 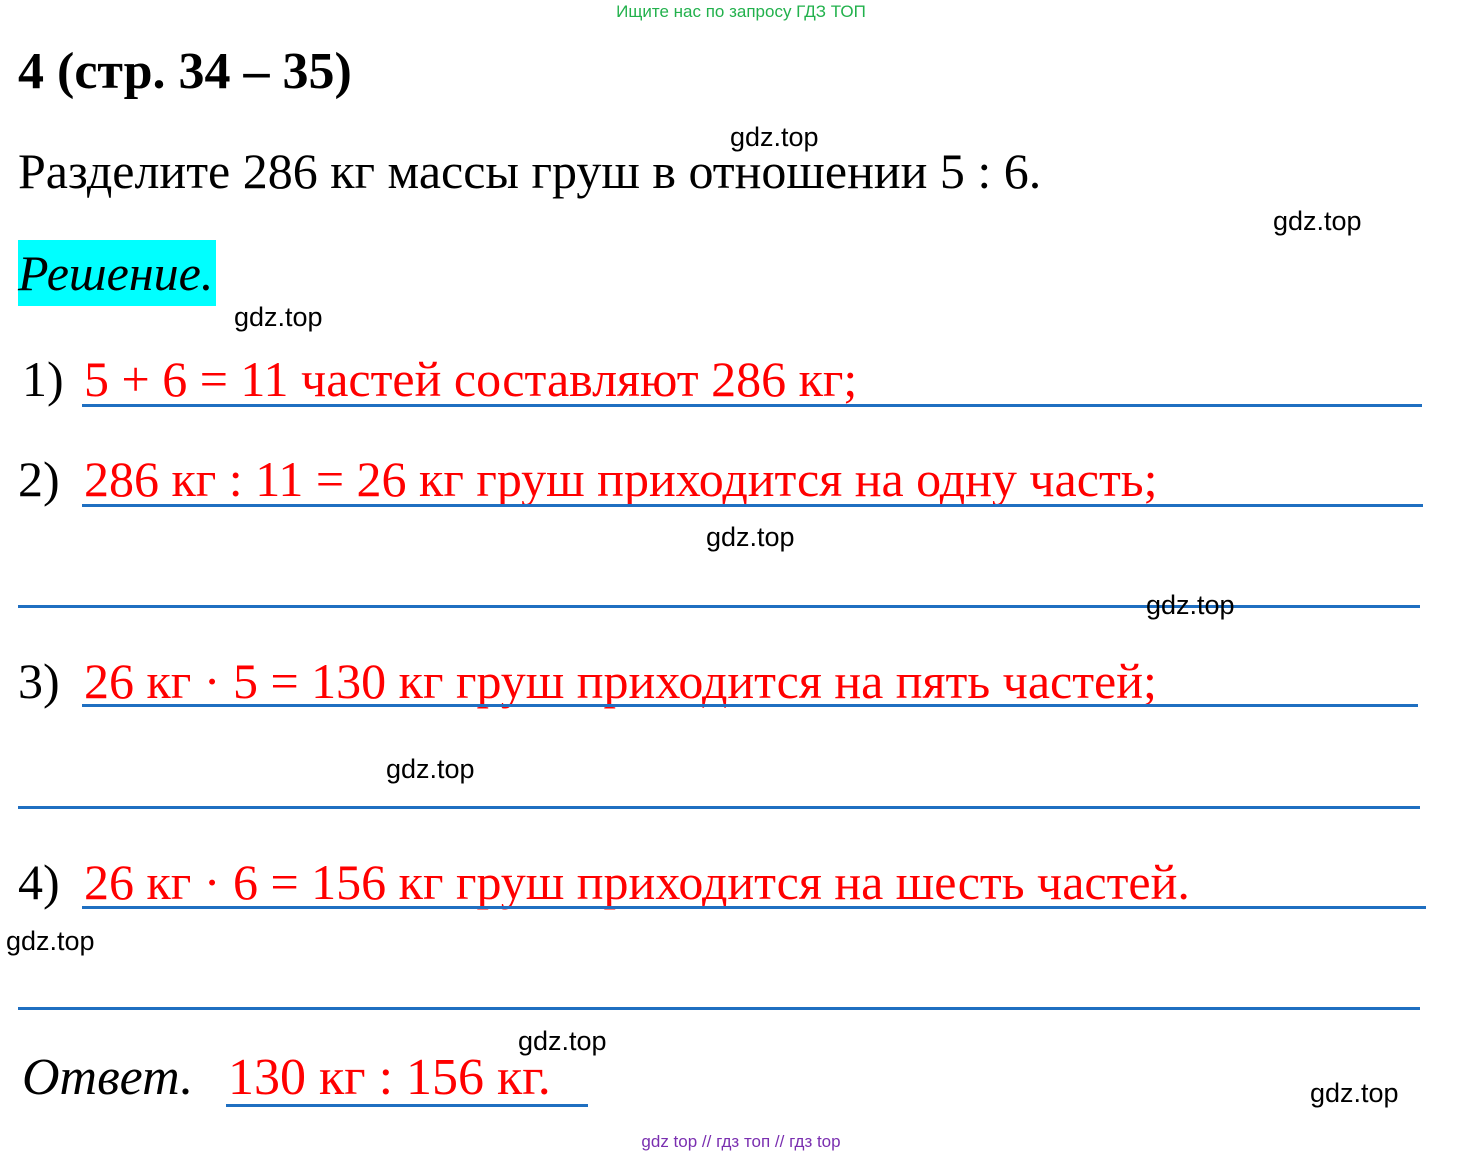 What do you see at coordinates (117, 273) in the screenshot?
I see `solution-label: Решение.` at bounding box center [117, 273].